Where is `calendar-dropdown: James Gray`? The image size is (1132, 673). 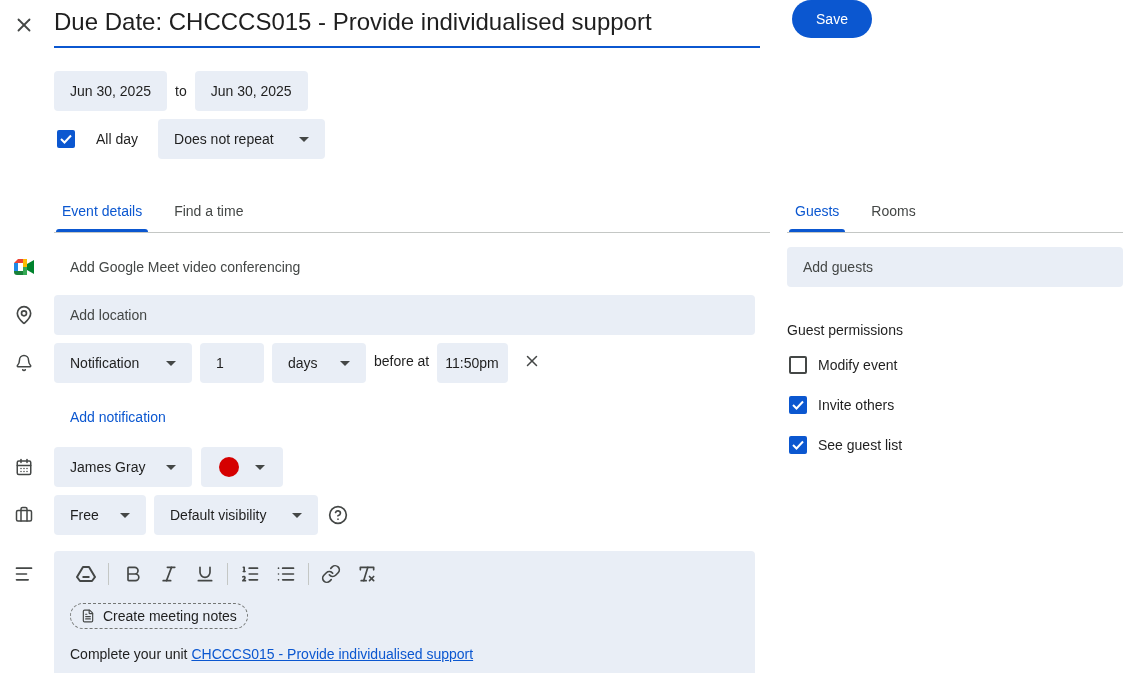
calendar-dropdown: James Gray is located at coordinates (123, 467).